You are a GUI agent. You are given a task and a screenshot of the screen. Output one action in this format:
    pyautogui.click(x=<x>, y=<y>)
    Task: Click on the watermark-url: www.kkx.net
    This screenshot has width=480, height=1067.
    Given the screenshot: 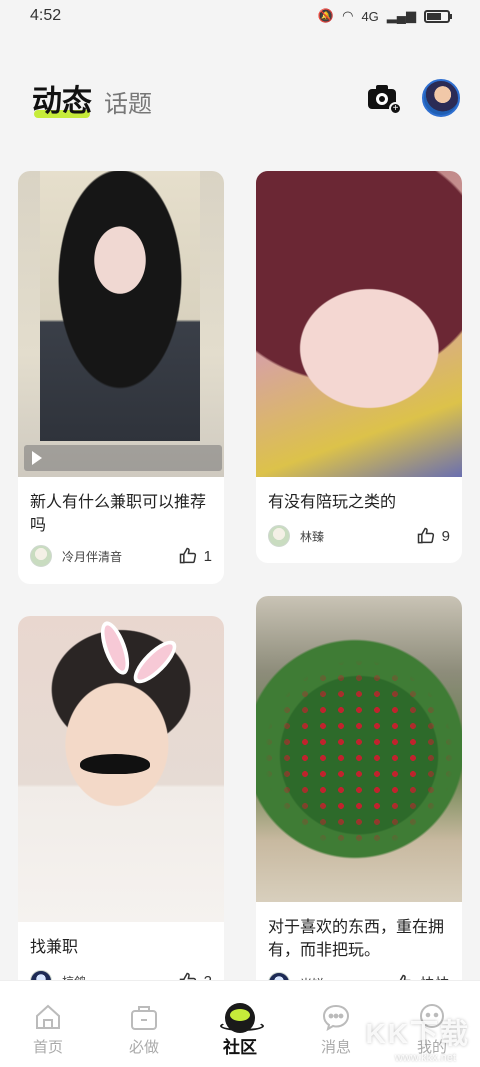 What is the action you would take?
    pyautogui.click(x=425, y=1058)
    